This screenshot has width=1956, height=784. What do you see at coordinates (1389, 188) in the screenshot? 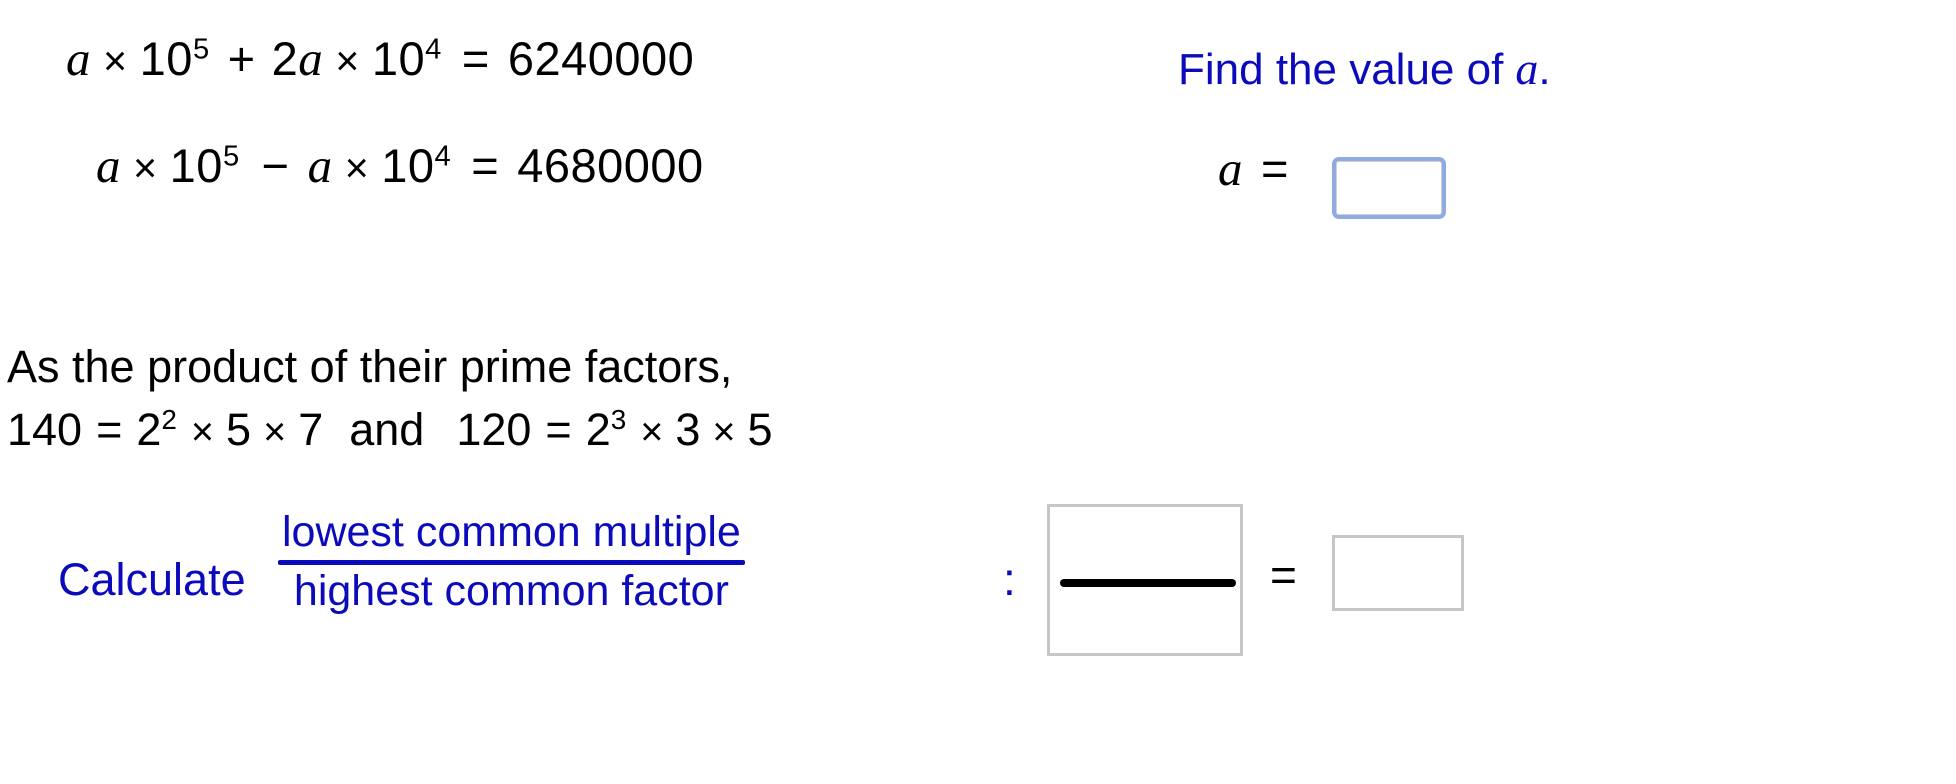
I see `answer-a-input` at bounding box center [1389, 188].